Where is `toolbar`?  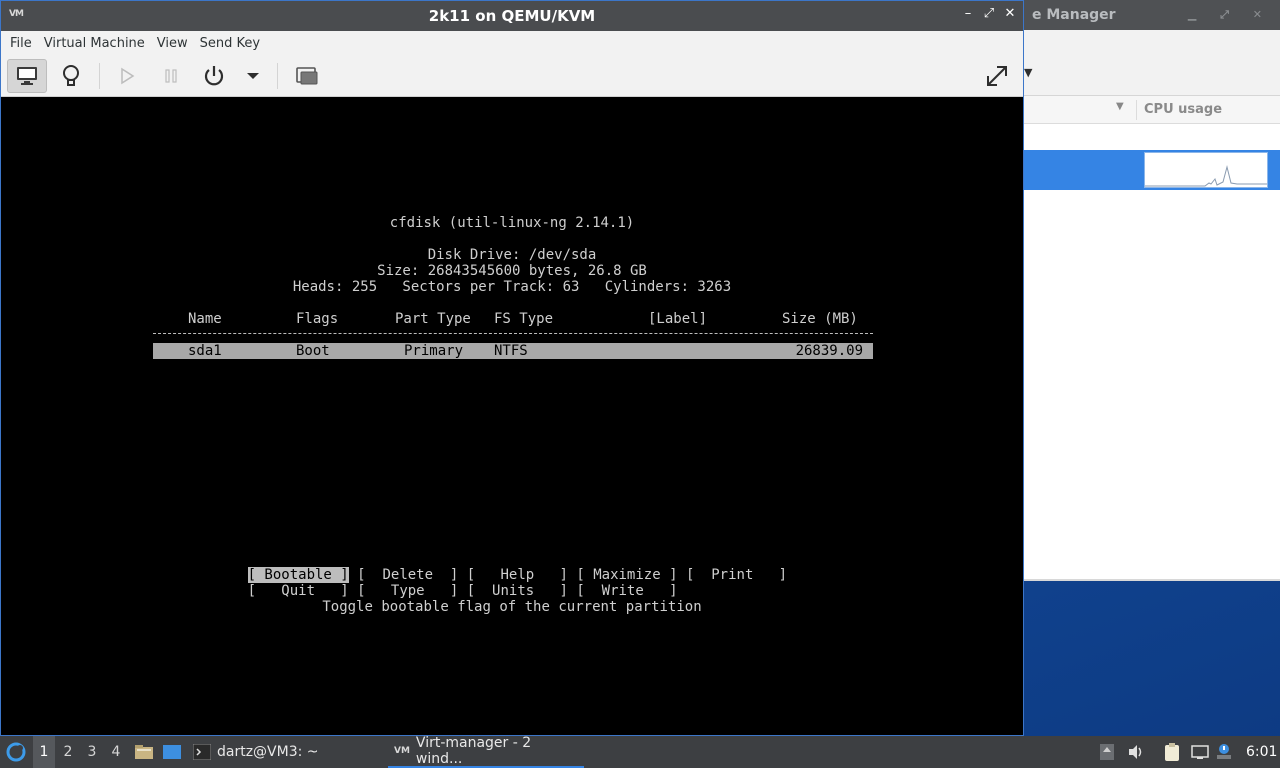
toolbar is located at coordinates (512, 76).